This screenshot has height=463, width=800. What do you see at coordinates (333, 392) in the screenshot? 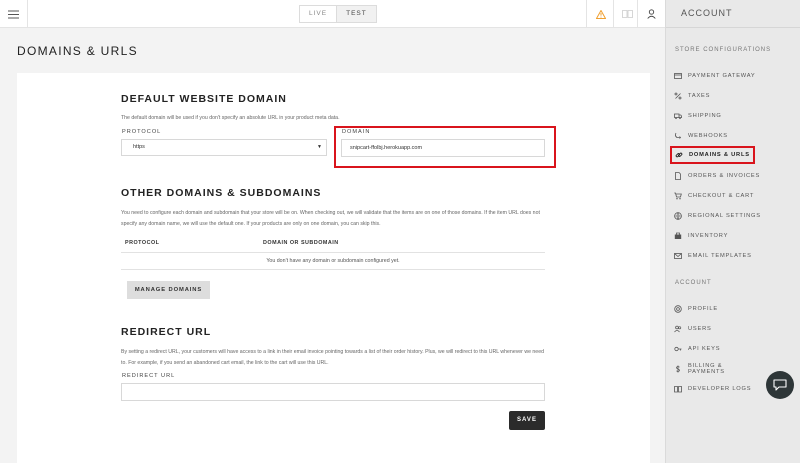
I see `redirect-url-input` at bounding box center [333, 392].